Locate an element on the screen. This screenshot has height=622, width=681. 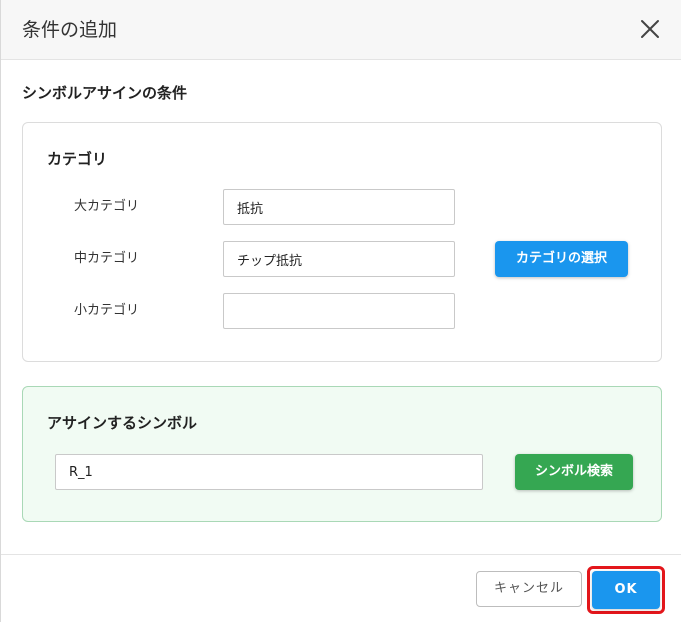
small-category-input is located at coordinates (339, 311).